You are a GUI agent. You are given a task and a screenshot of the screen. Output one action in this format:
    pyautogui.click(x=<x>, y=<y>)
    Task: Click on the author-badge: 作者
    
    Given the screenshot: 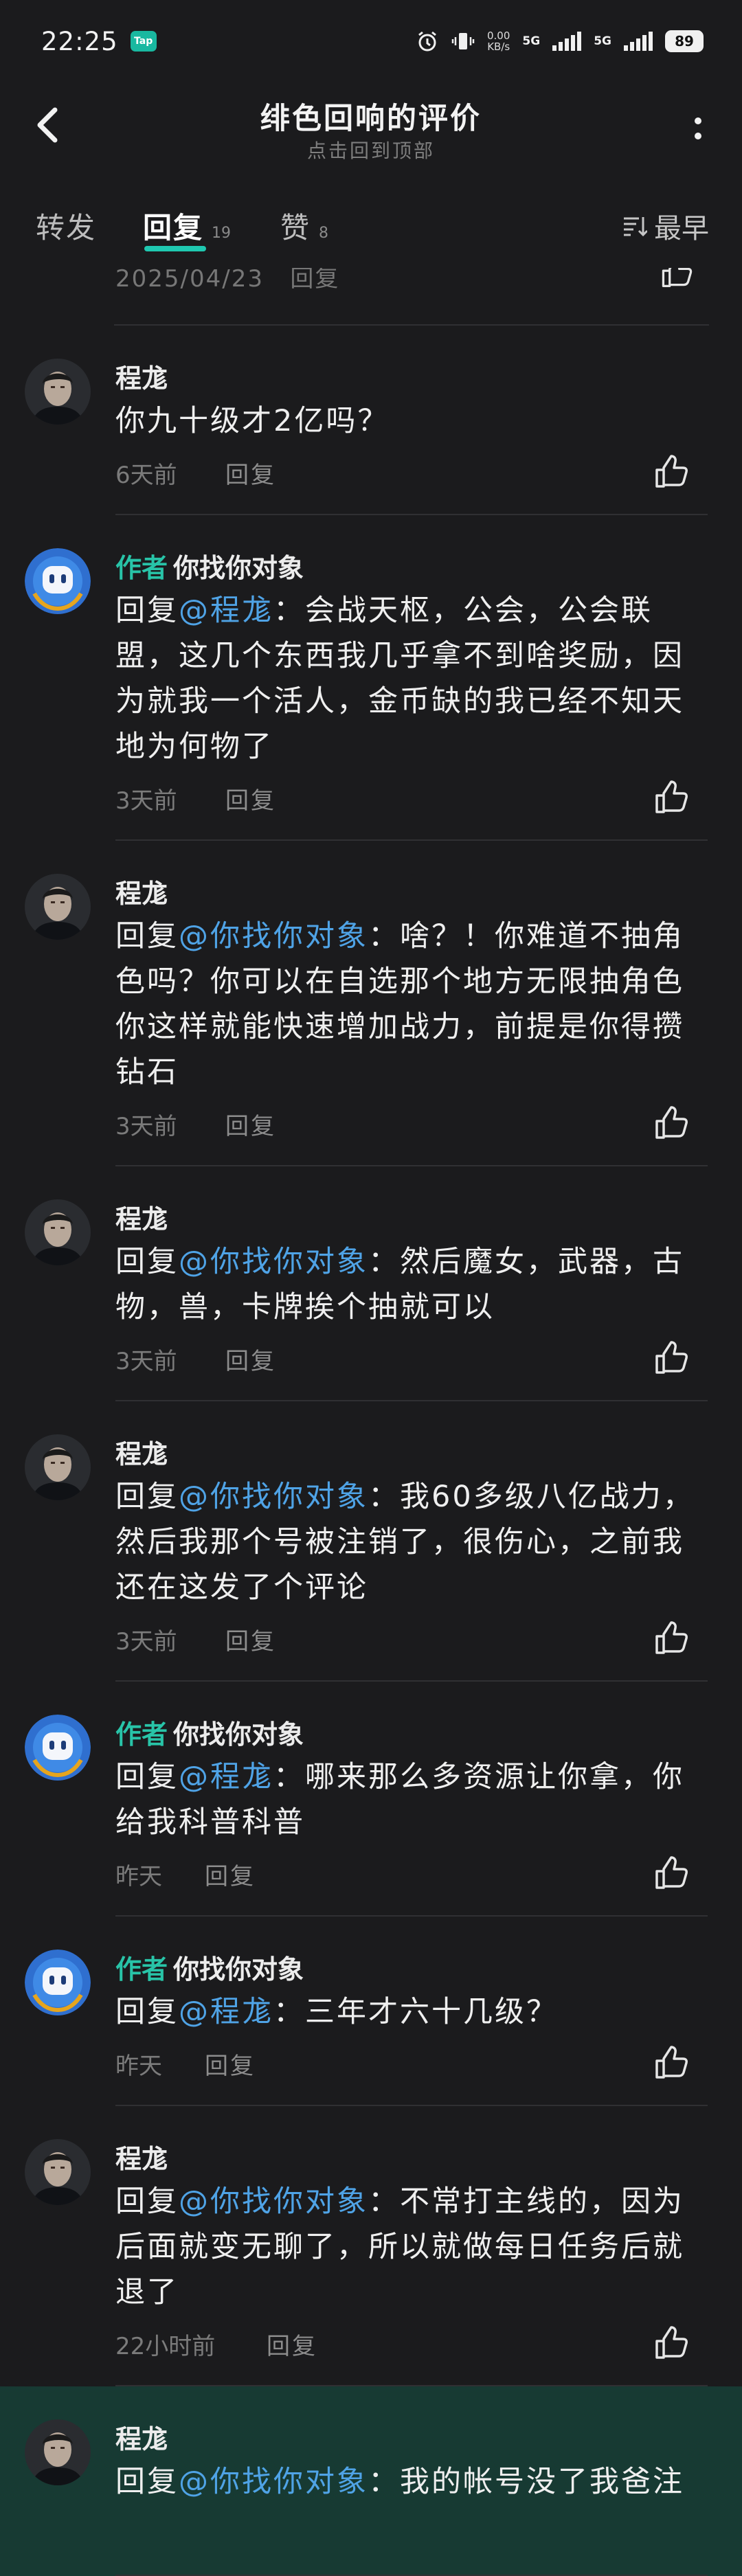 What is the action you would take?
    pyautogui.click(x=141, y=1734)
    